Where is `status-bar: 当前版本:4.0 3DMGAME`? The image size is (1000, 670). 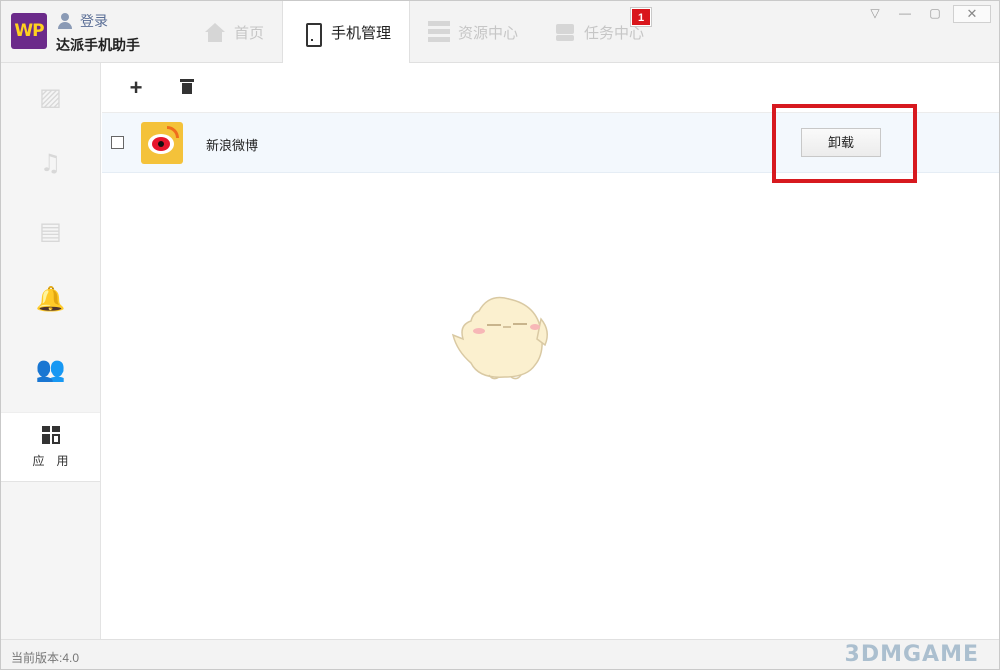
status-bar: 当前版本:4.0 3DMGAME is located at coordinates (500, 654).